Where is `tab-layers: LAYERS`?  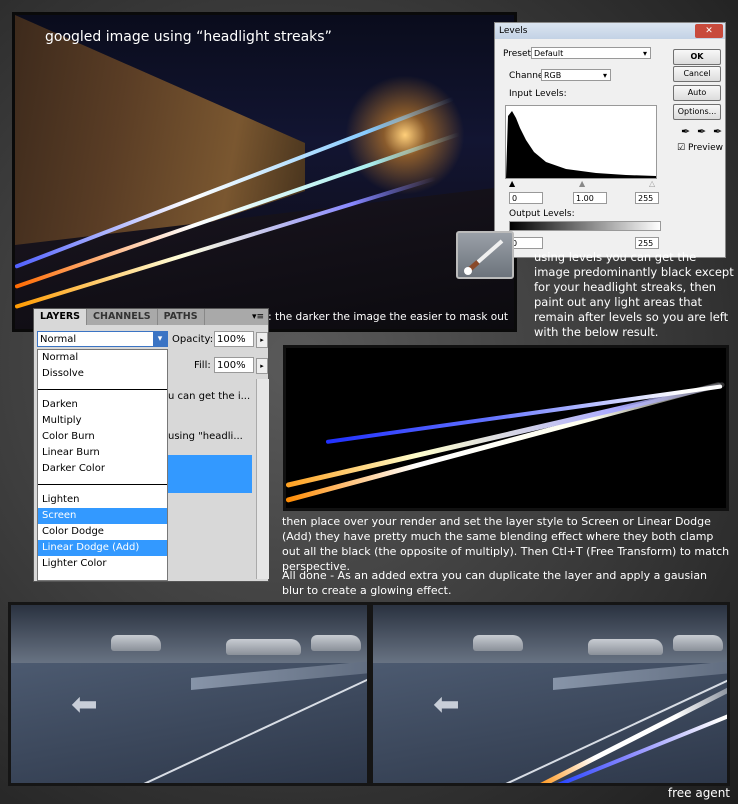
tab-layers: LAYERS is located at coordinates (61, 317).